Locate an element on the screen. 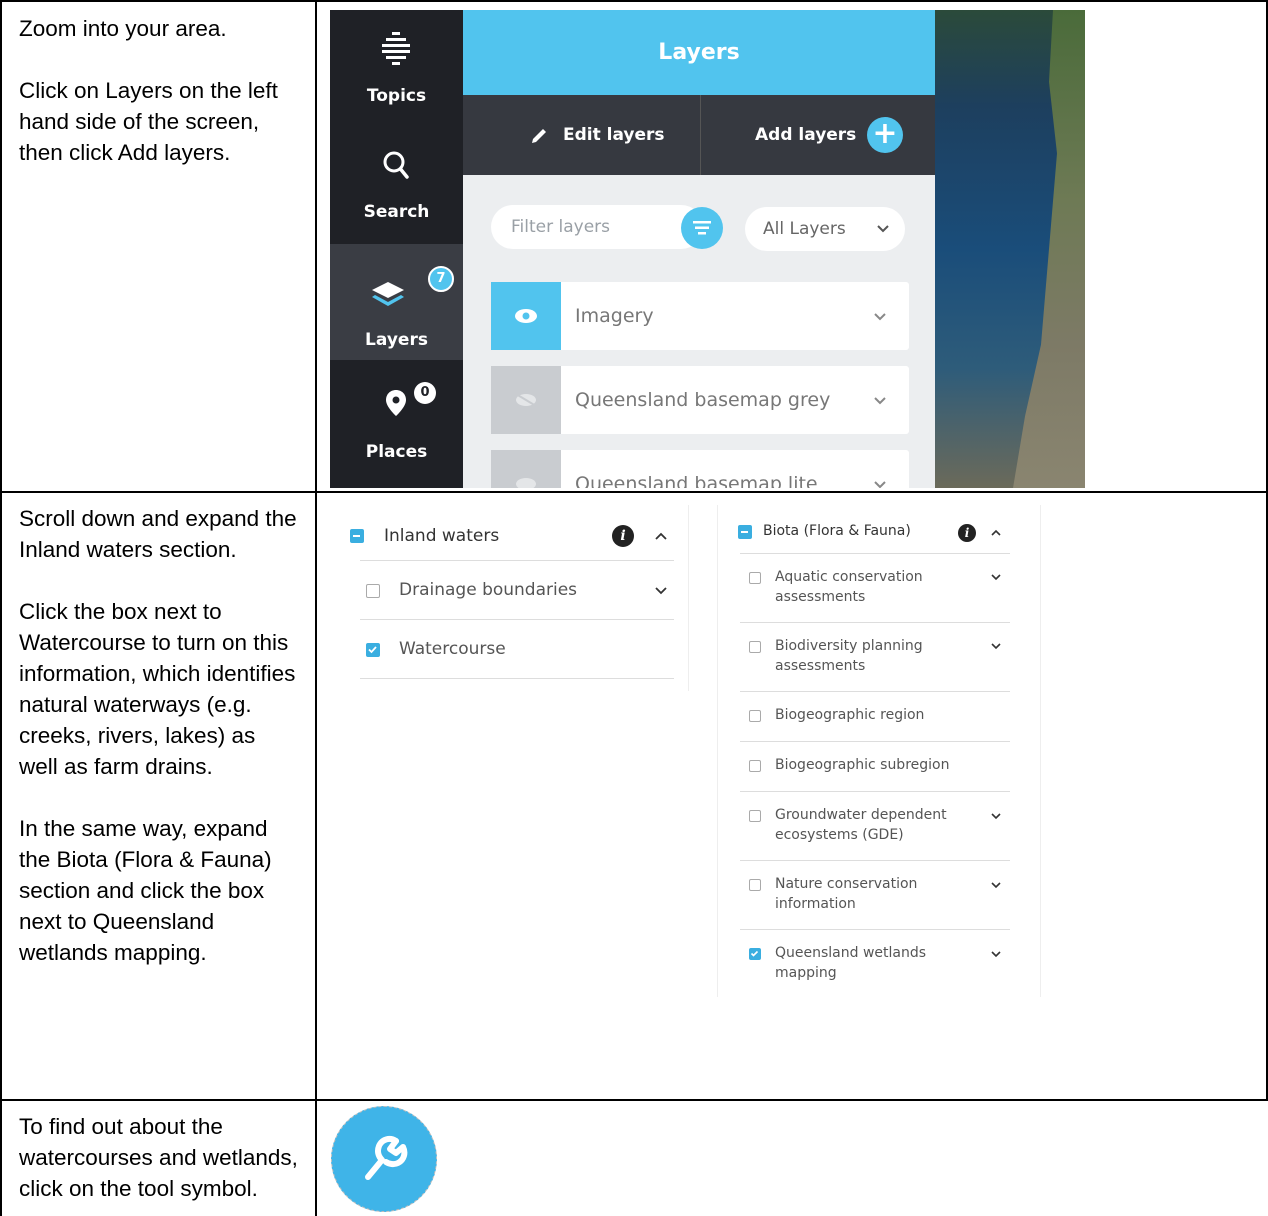 Image resolution: width=1268 pixels, height=1216 pixels. nav-label: Topics is located at coordinates (396, 96).